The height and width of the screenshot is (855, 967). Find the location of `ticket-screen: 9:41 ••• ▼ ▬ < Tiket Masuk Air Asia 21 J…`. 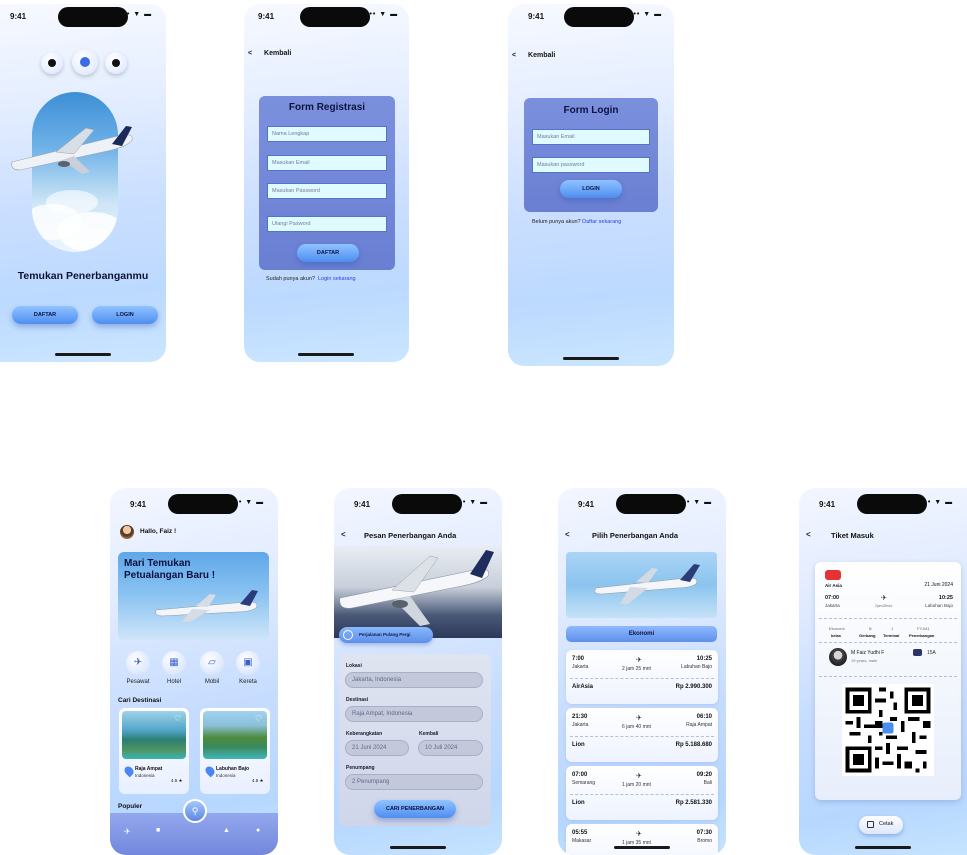

ticket-screen: 9:41 ••• ▼ ▬ < Tiket Masuk Air Asia 21 J… is located at coordinates (883, 671).